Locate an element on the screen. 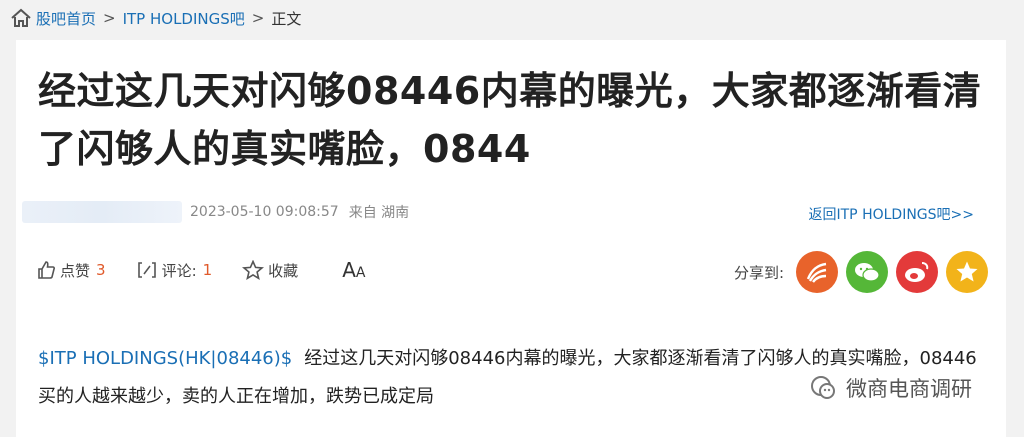 This screenshot has width=1024, height=437. post-actions: 点赞 3 评论: 1 收藏 AA is located at coordinates (200, 270).